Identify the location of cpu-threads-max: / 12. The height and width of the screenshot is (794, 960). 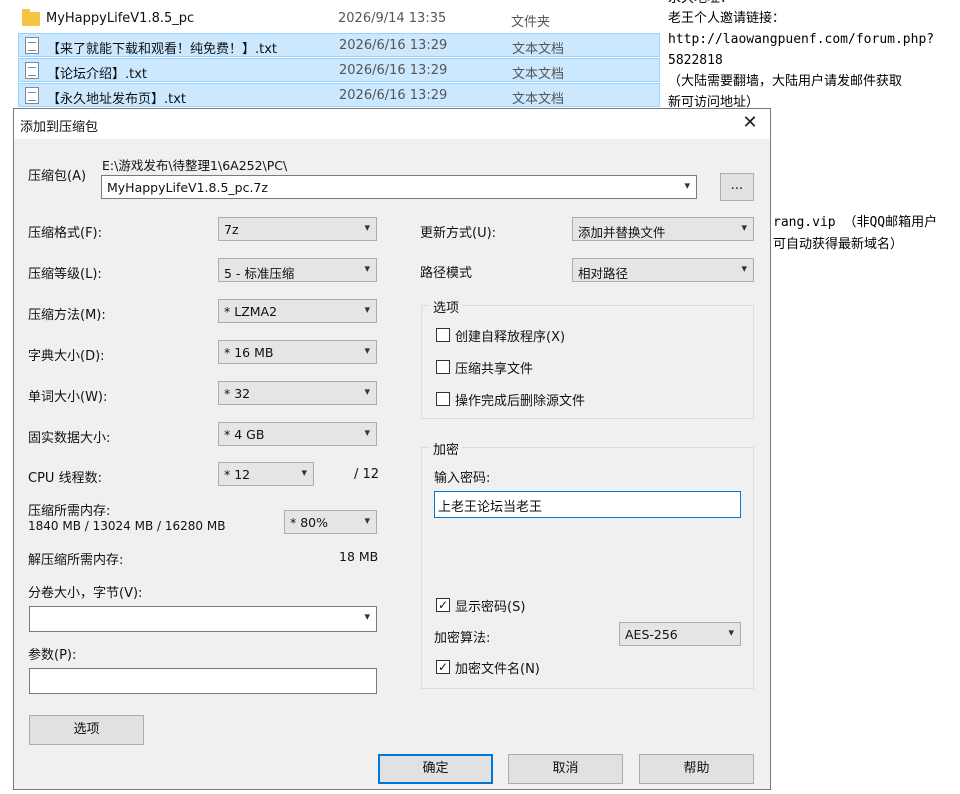
(367, 474).